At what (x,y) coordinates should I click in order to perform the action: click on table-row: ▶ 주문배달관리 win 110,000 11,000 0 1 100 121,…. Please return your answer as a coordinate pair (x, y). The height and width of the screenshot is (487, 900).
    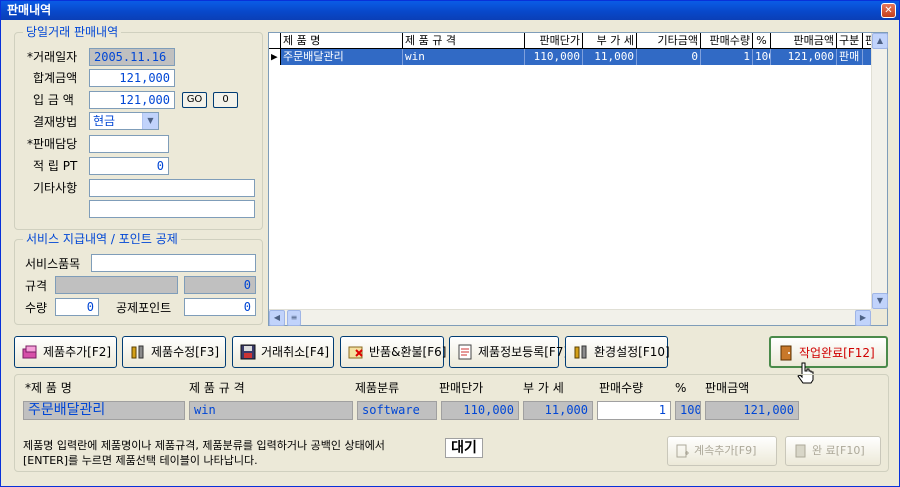
    Looking at the image, I should click on (570, 57).